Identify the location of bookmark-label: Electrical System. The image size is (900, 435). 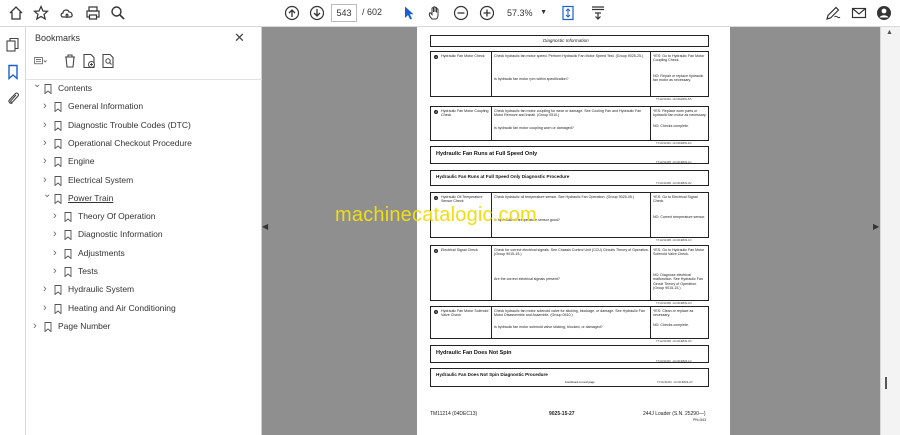
(101, 179).